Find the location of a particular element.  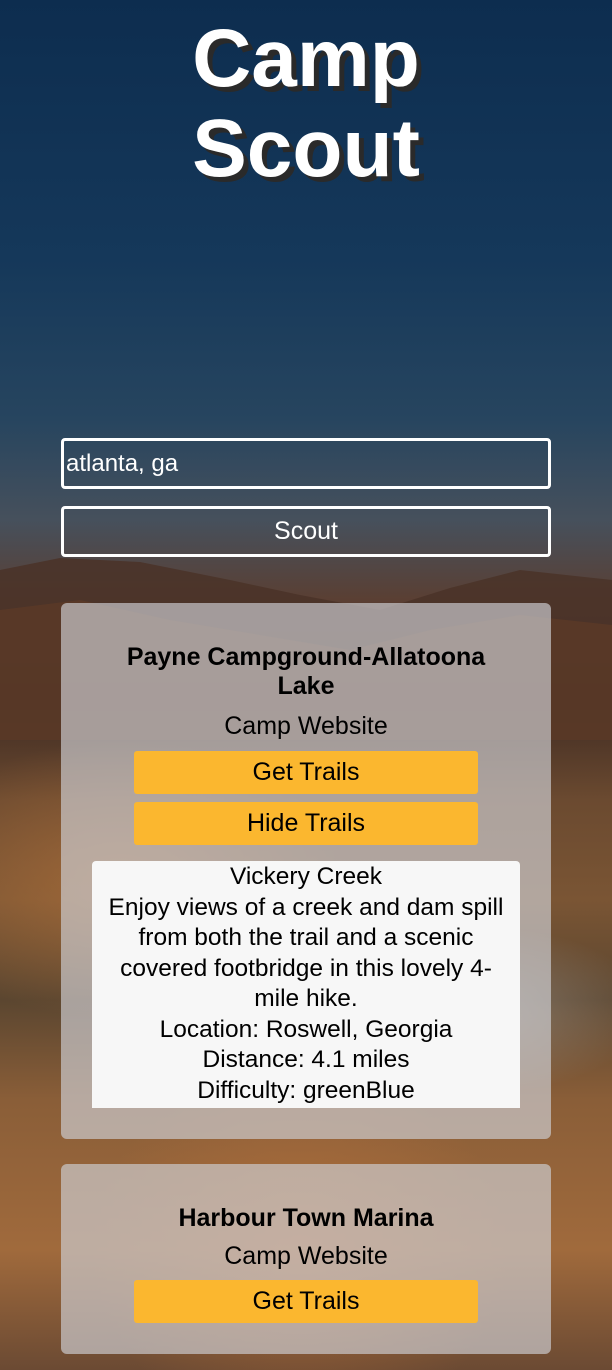

trail-name: Vickery Creek is located at coordinates (306, 876).